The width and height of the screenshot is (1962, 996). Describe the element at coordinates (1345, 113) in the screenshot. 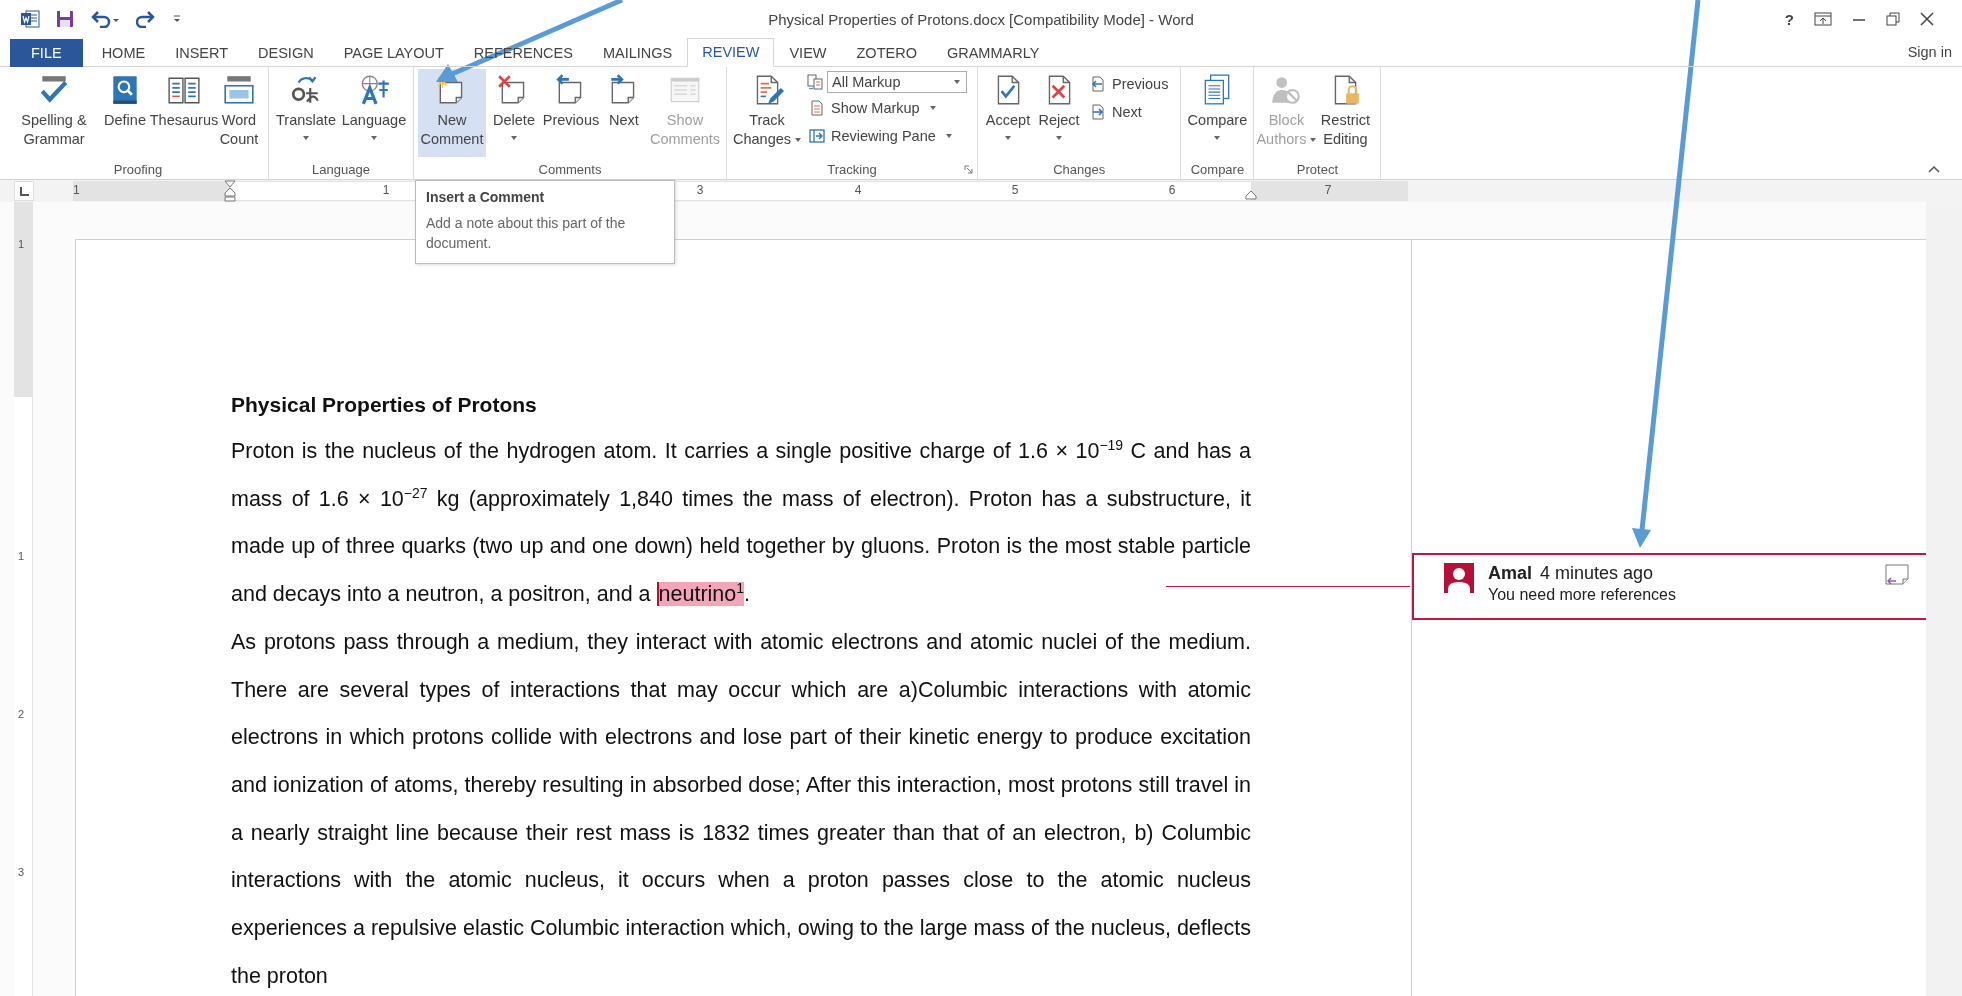

I see `ribbon-button: Restrict Editing` at that location.